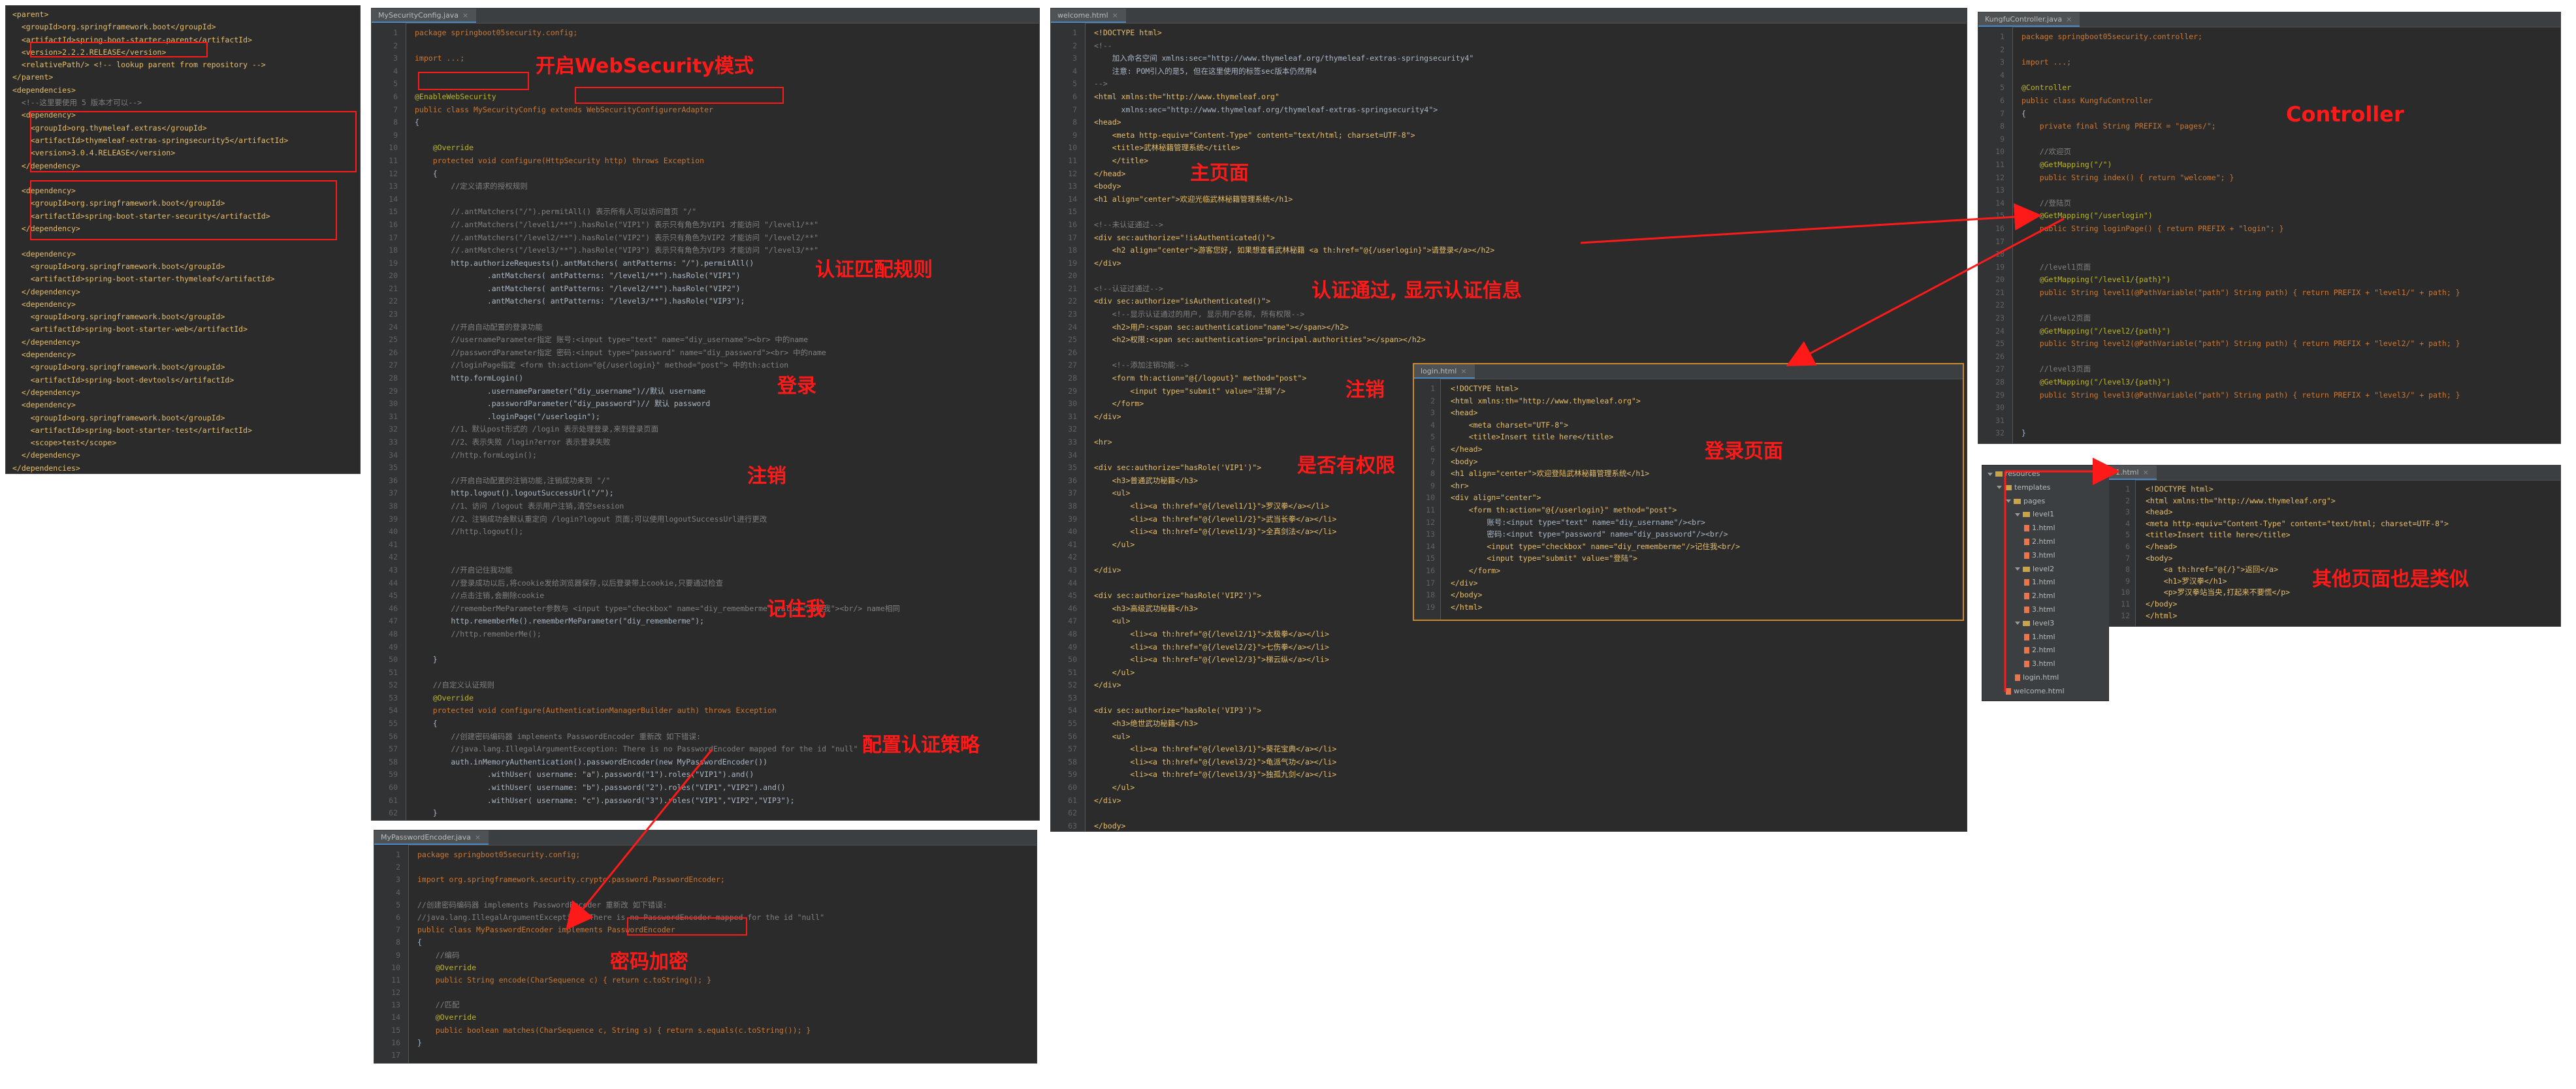 The image size is (2576, 1089). Describe the element at coordinates (1811, 224) in the screenshot. I see `arrow-login-link-to-controller` at that location.